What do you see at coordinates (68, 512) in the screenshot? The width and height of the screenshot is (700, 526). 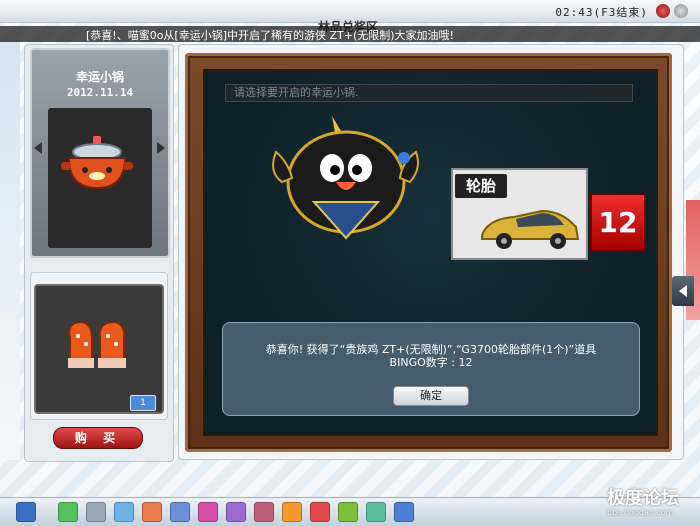 I see `back-icon` at bounding box center [68, 512].